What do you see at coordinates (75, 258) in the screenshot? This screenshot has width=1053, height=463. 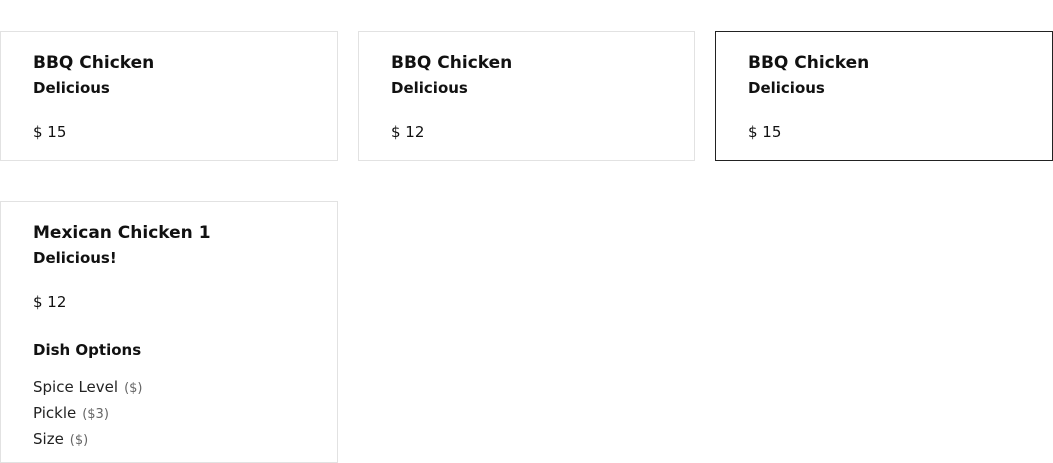 I see `dish-description: Delicious!` at bounding box center [75, 258].